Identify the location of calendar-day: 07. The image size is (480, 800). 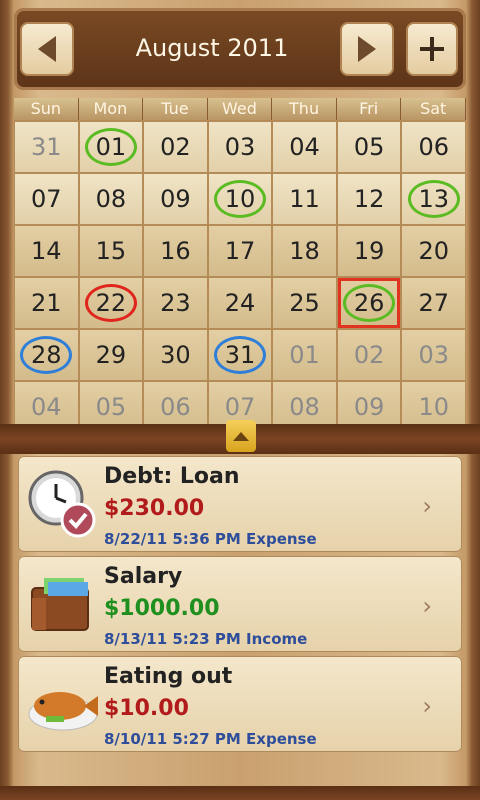
(46, 199).